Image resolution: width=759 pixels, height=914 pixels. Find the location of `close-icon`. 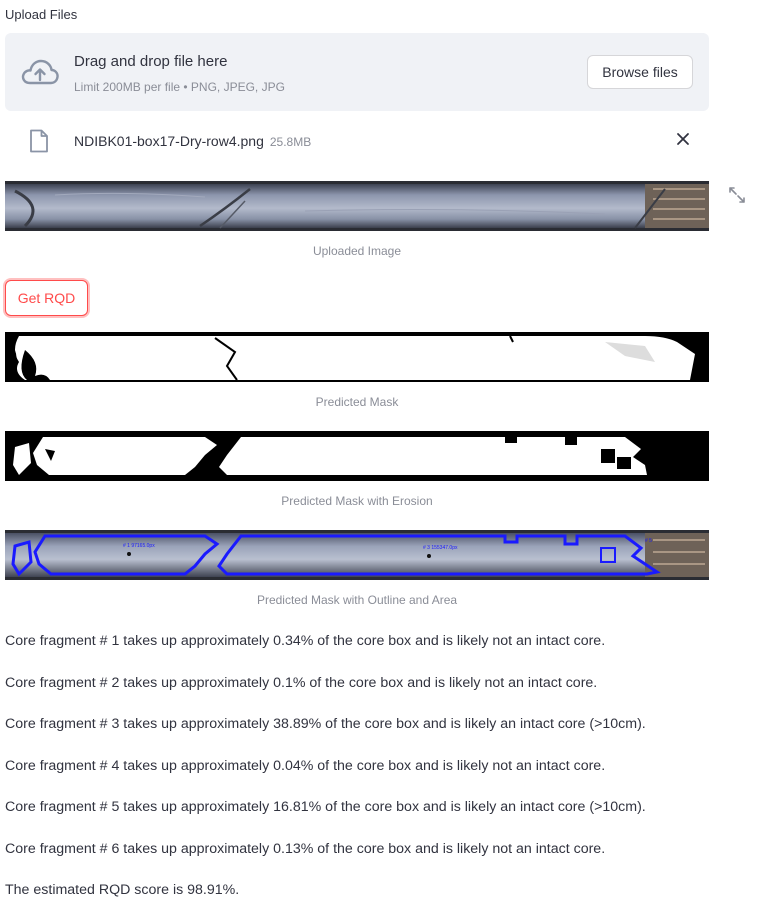

close-icon is located at coordinates (683, 139).